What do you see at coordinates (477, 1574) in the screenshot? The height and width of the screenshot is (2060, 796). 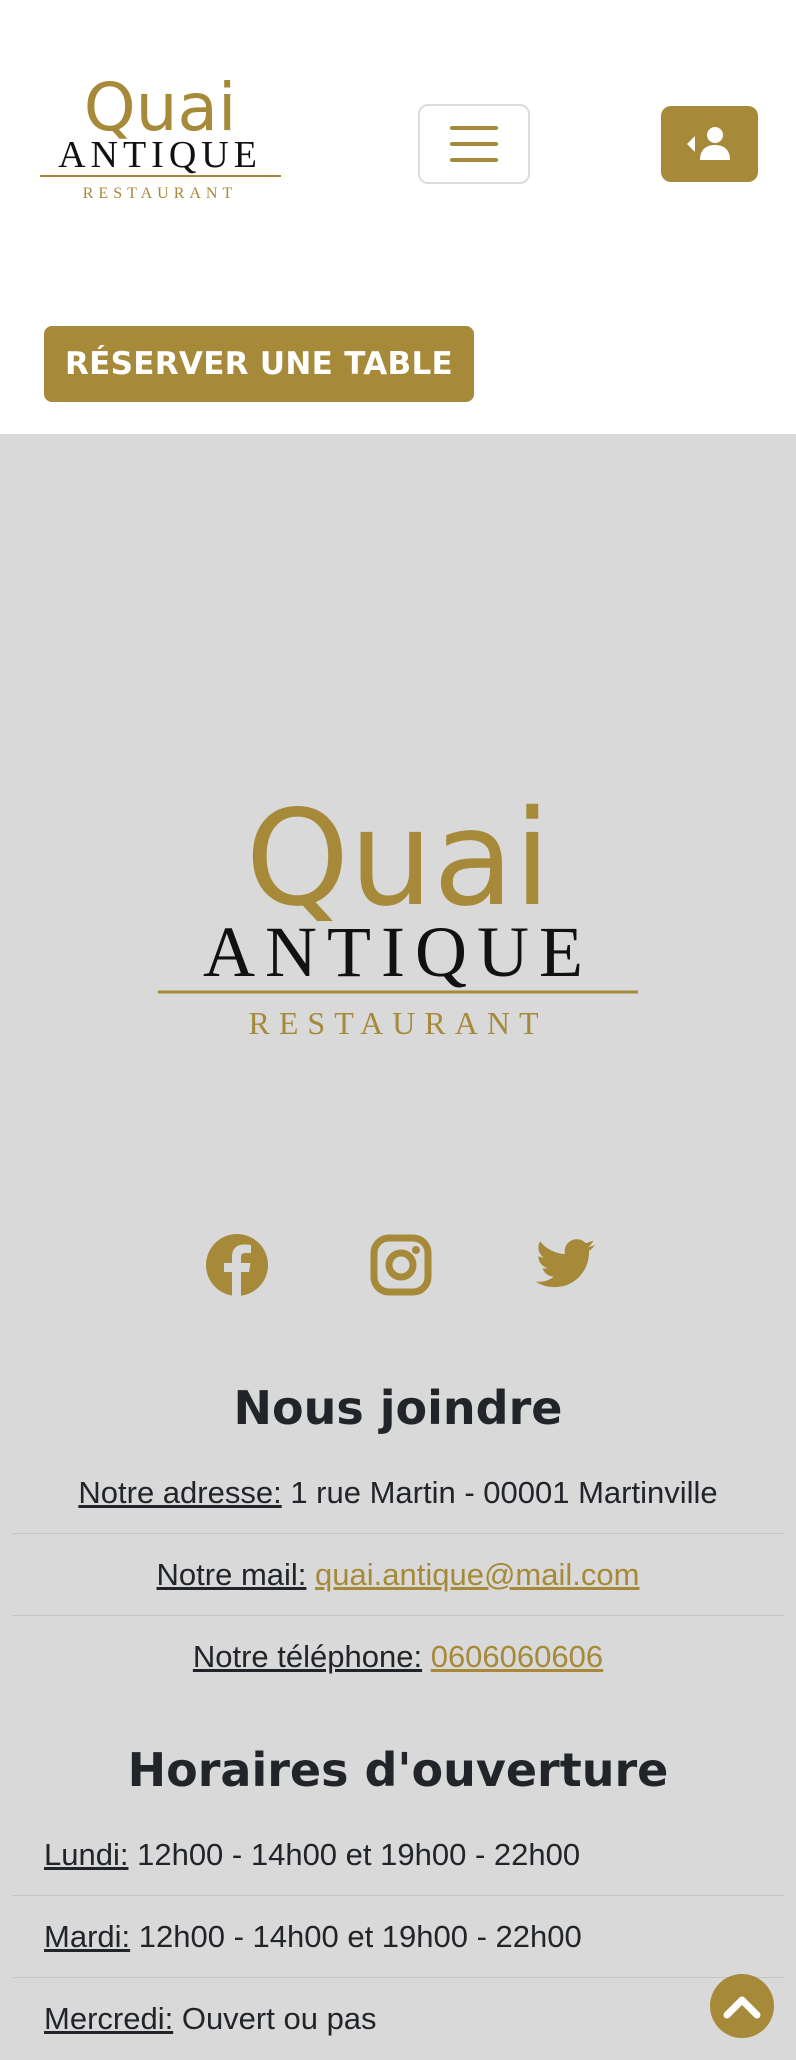 I see `mail-link: quai.antique@mail.com` at bounding box center [477, 1574].